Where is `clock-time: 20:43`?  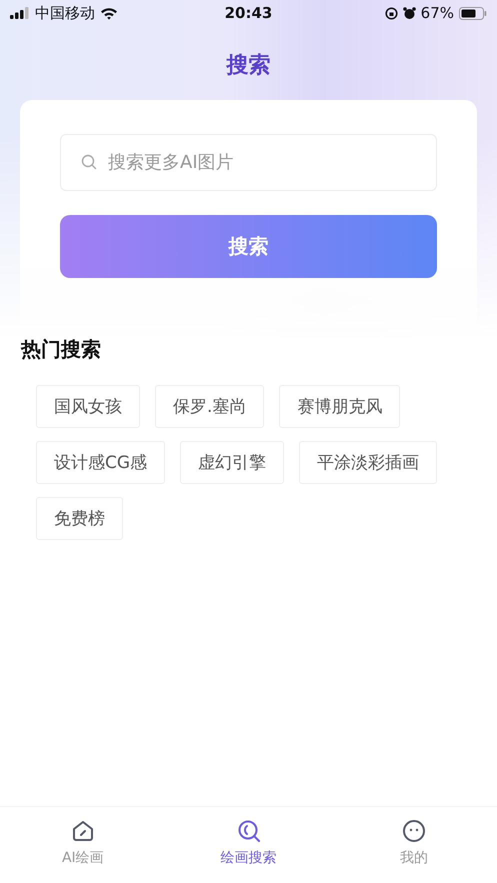 clock-time: 20:43 is located at coordinates (248, 13).